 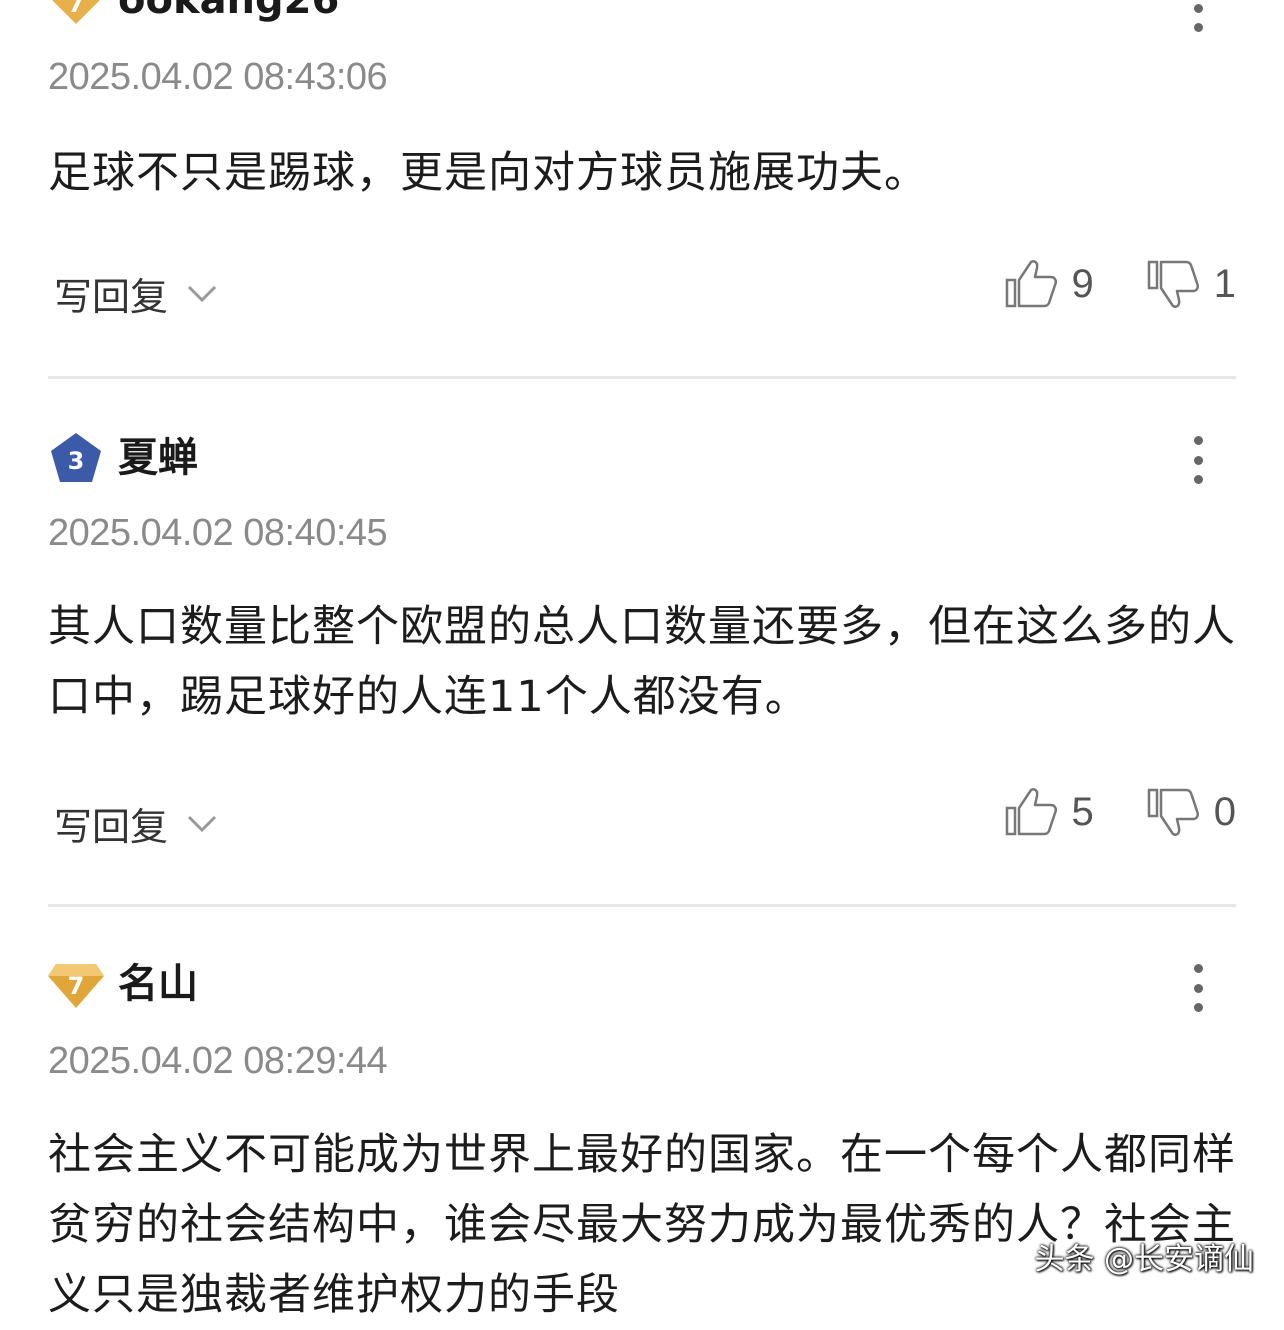 What do you see at coordinates (1120, 812) in the screenshot?
I see `vote-group: 5 0` at bounding box center [1120, 812].